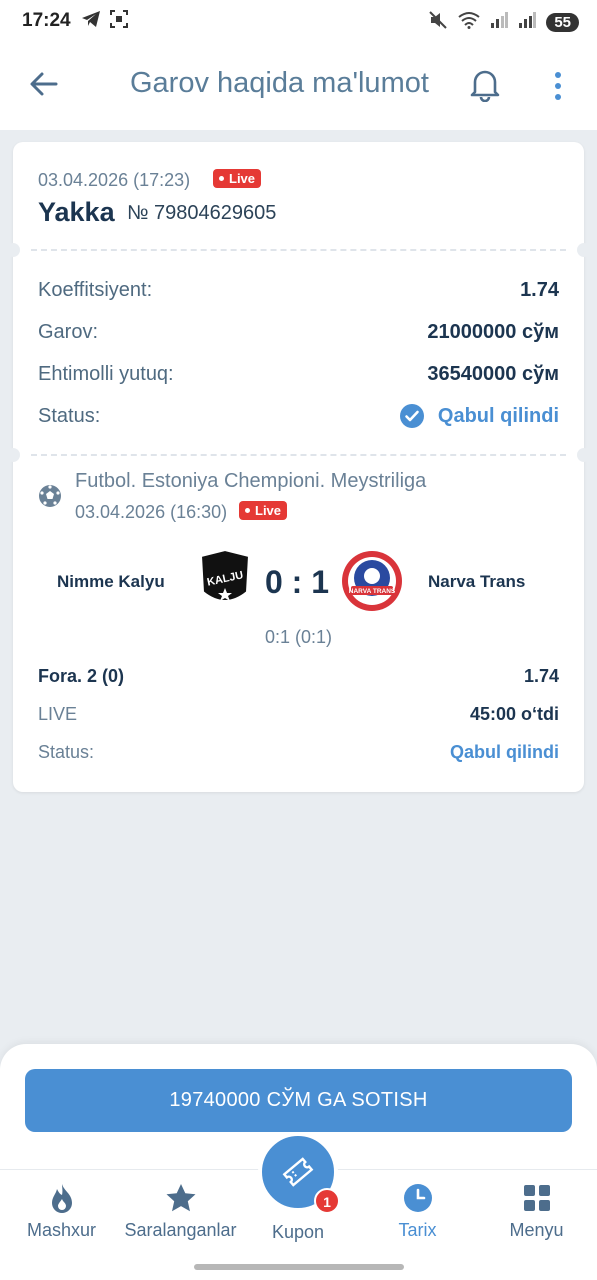  I want to click on nav-label: Tarix, so click(417, 1230).